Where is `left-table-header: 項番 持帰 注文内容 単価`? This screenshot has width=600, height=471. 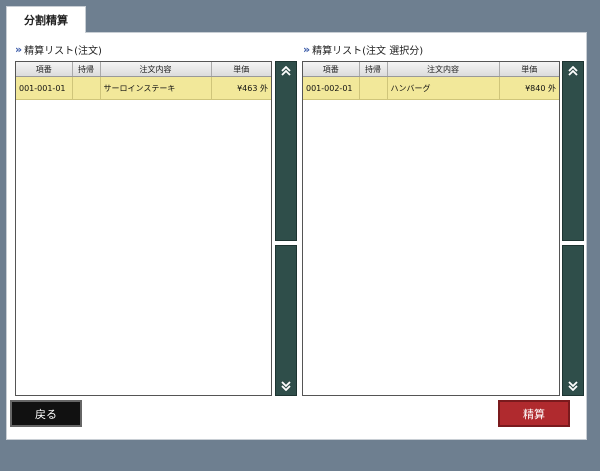 left-table-header: 項番 持帰 注文内容 単価 is located at coordinates (143, 69).